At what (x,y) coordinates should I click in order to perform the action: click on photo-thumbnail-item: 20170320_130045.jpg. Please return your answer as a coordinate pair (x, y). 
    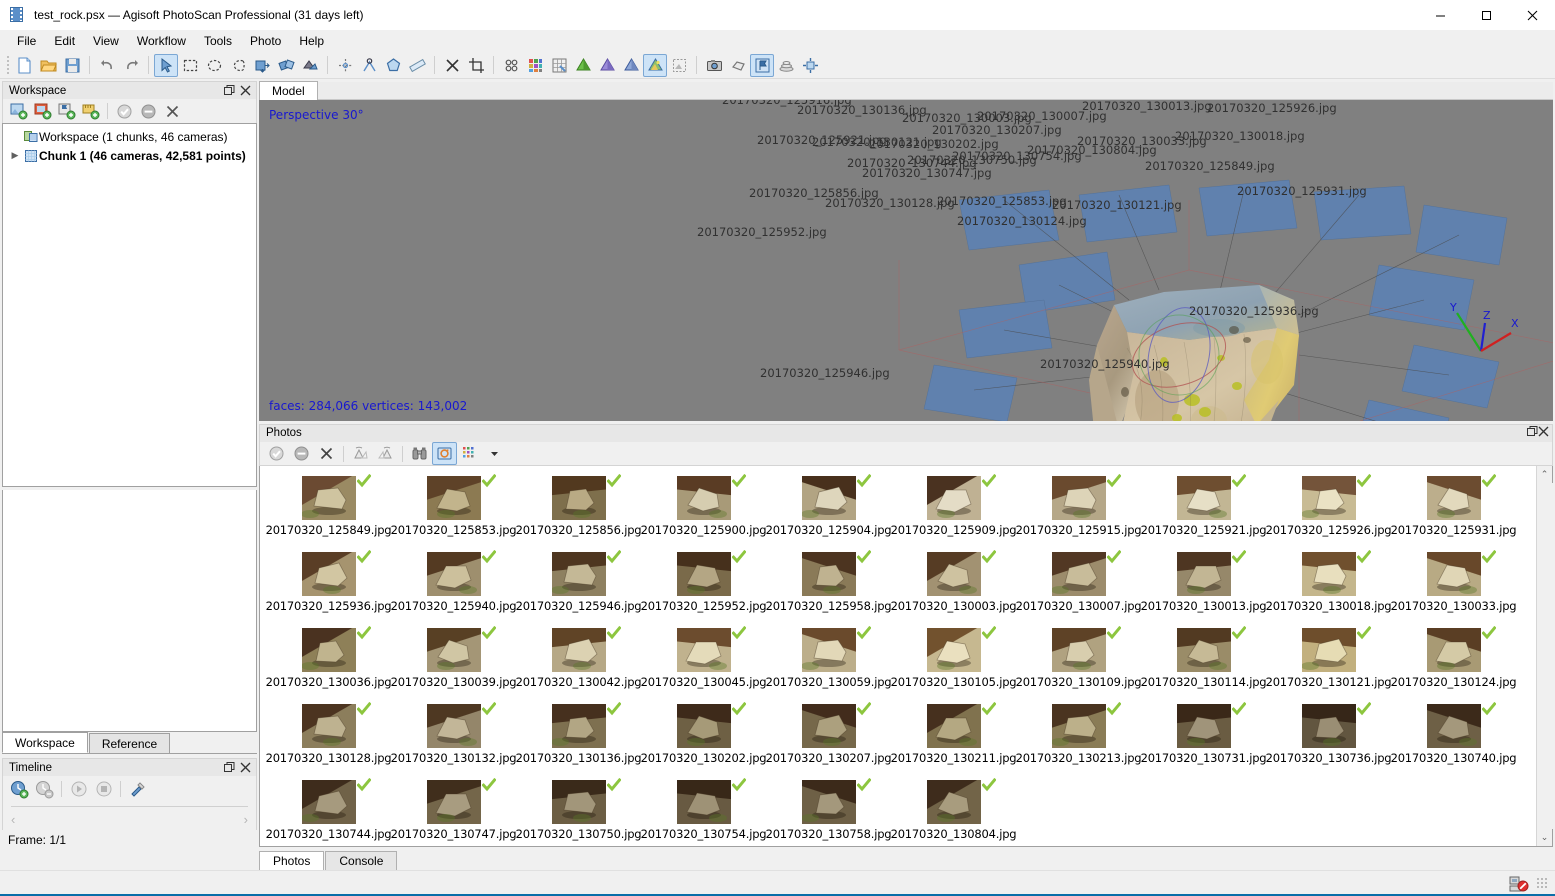
    Looking at the image, I should click on (704, 662).